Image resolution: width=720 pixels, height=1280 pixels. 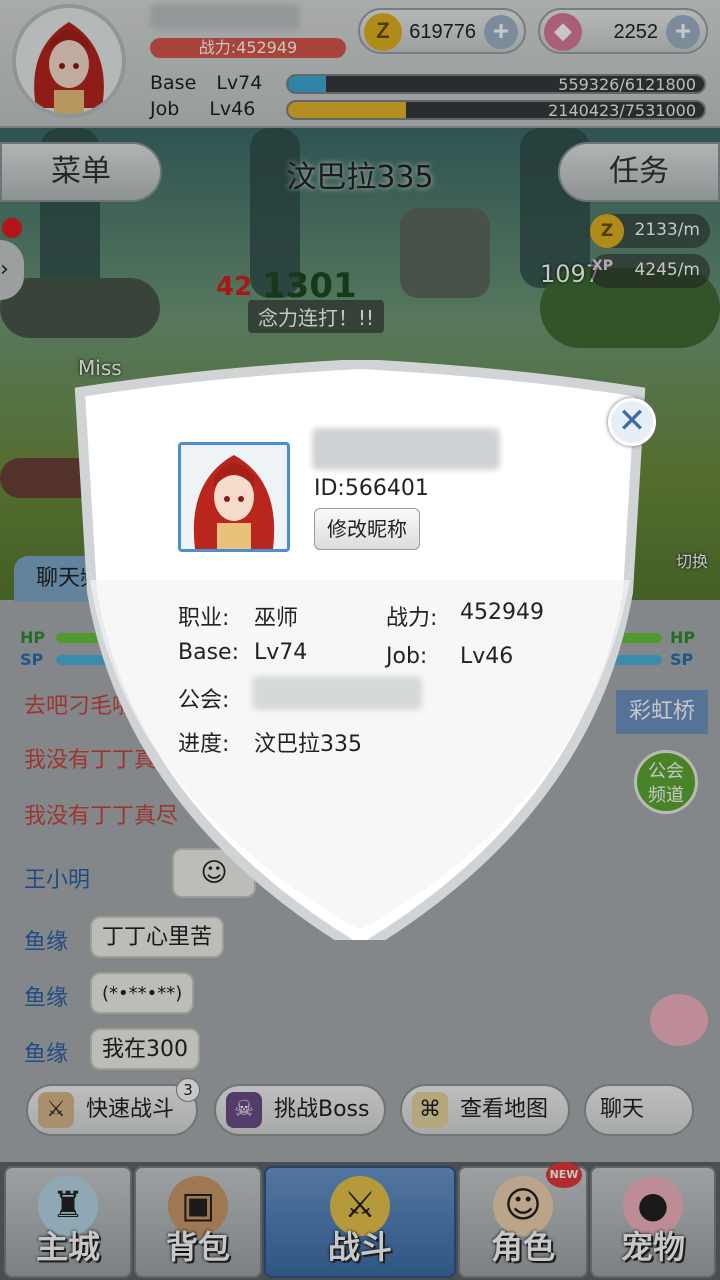 What do you see at coordinates (281, 652) in the screenshot?
I see `base-level-value: Lv74` at bounding box center [281, 652].